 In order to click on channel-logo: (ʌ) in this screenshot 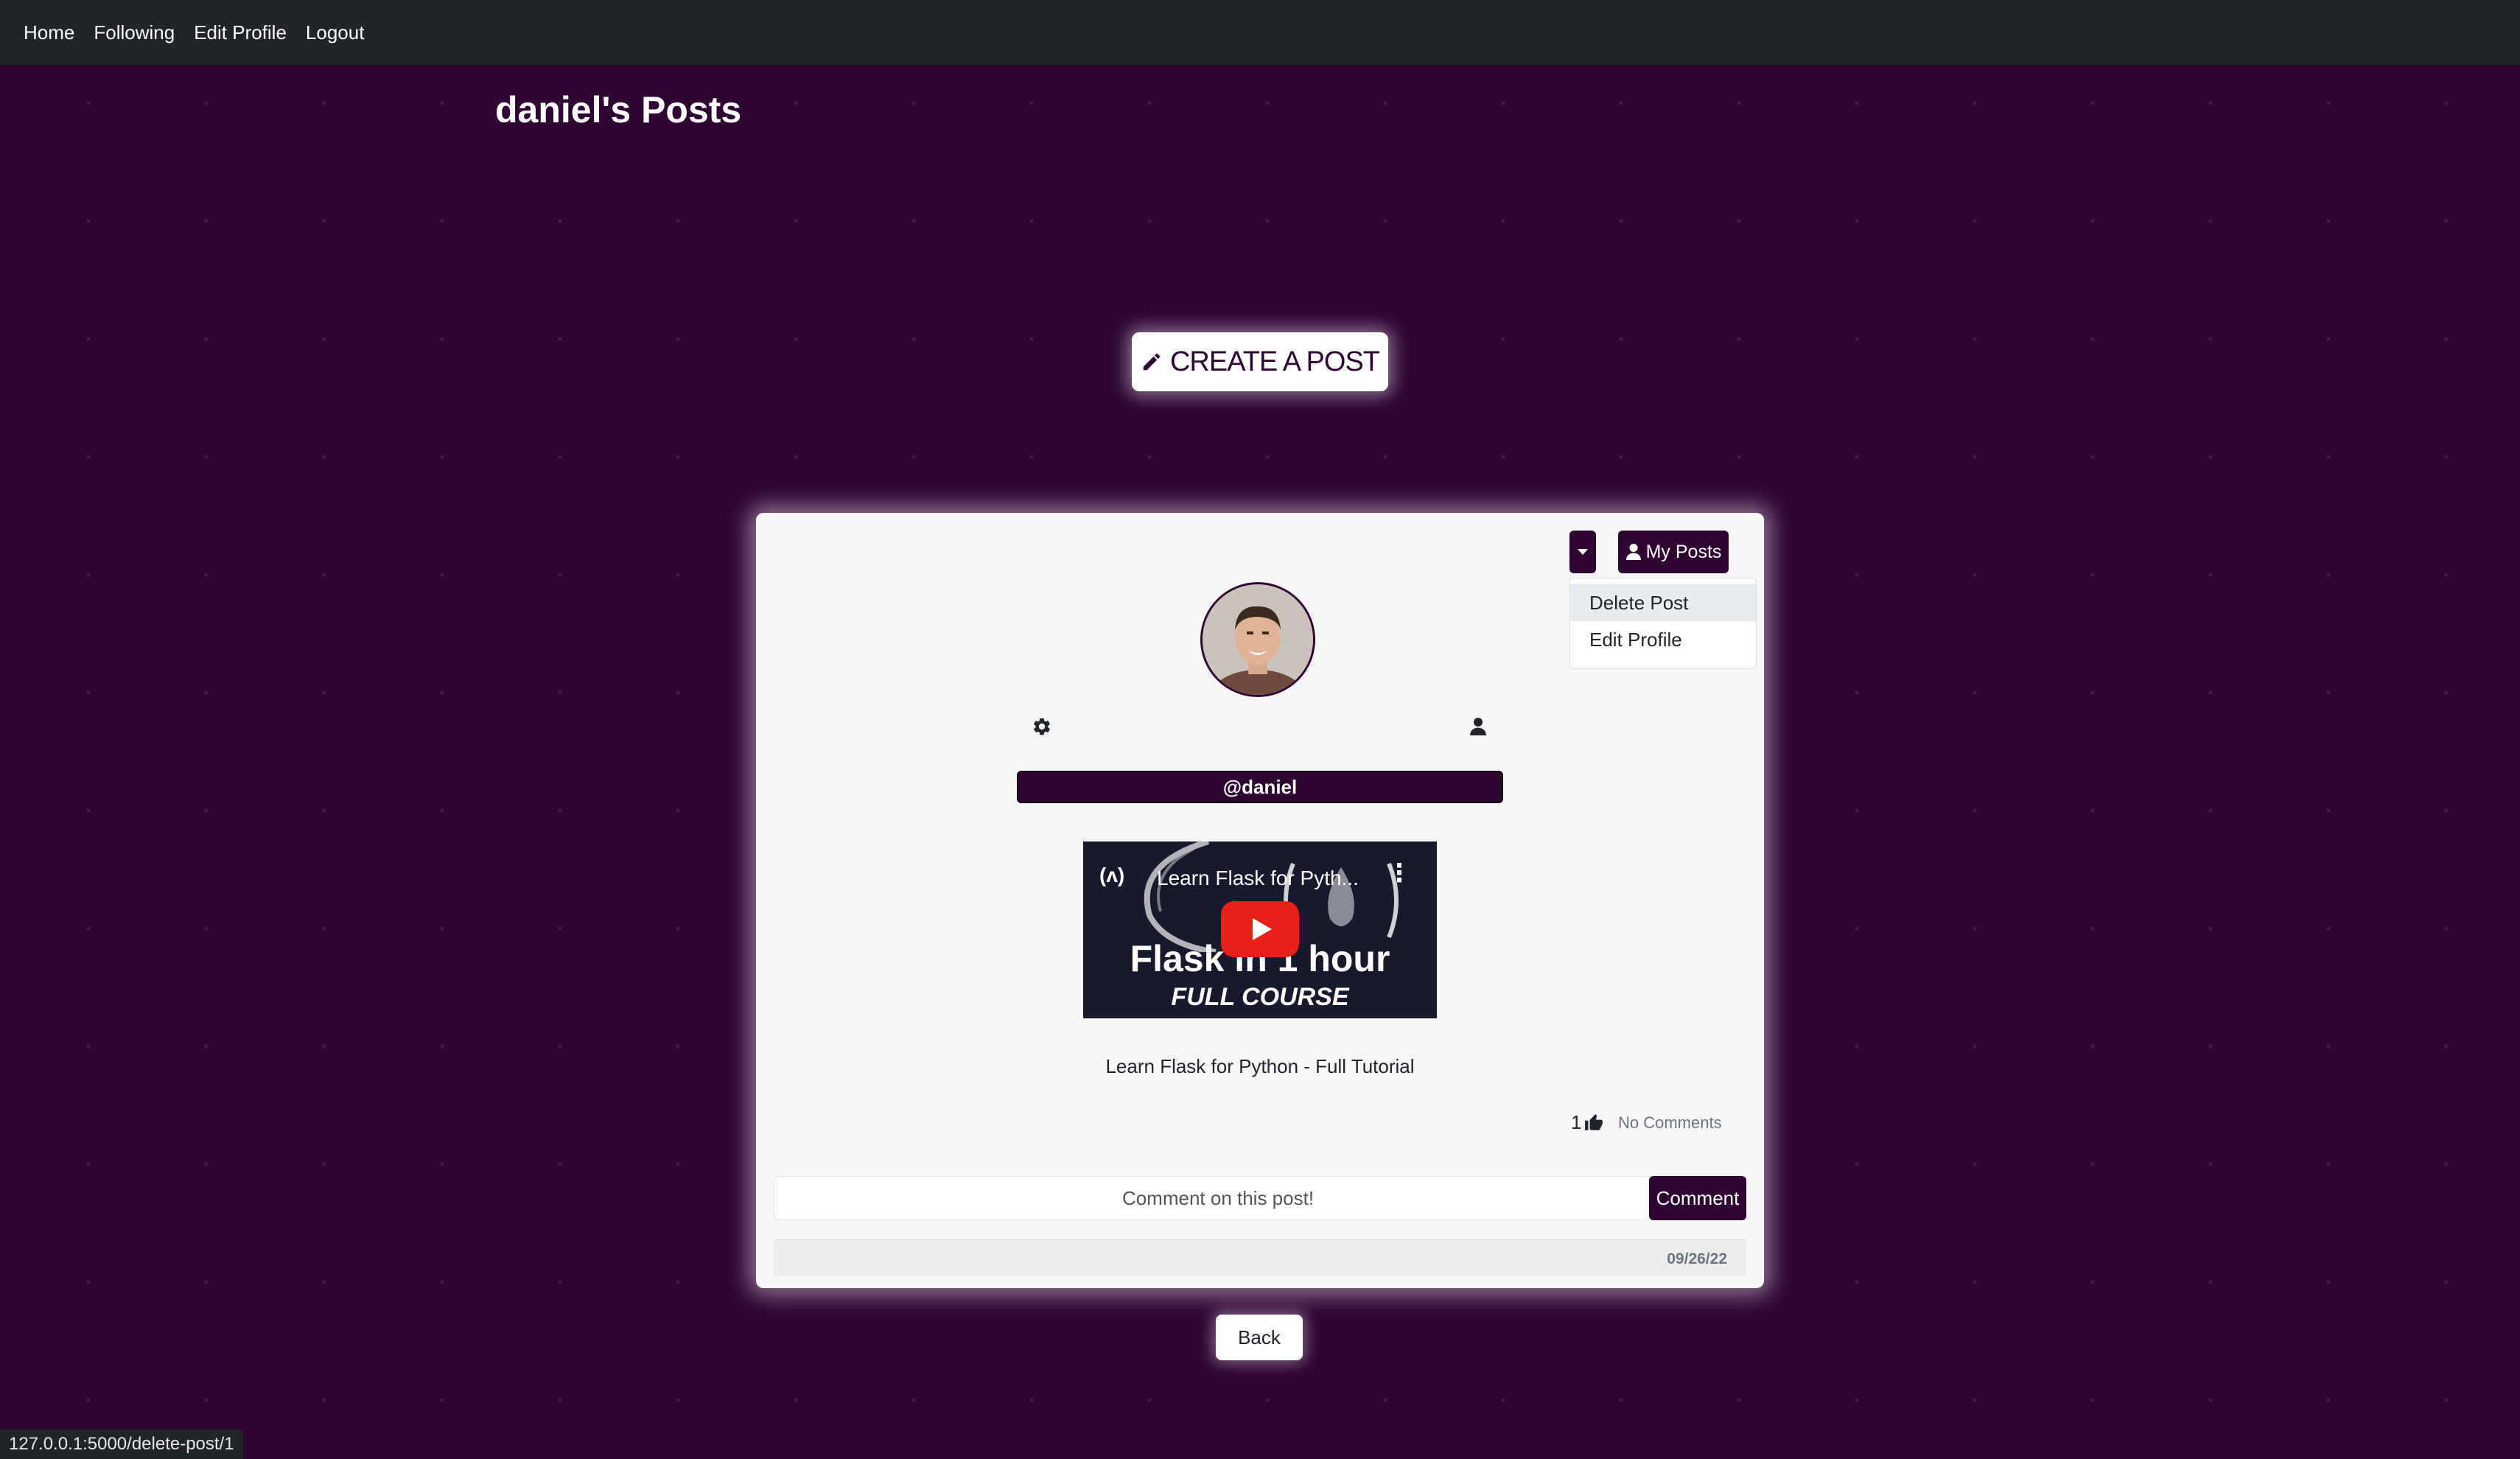, I will do `click(1112, 875)`.